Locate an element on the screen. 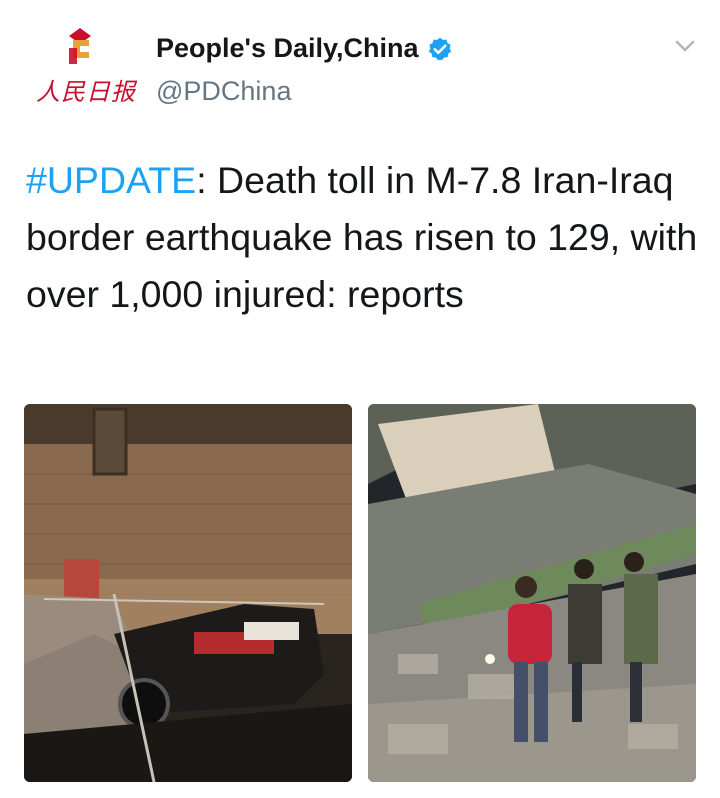 The width and height of the screenshot is (720, 798). hashtag-link: #UPDATE is located at coordinates (111, 180).